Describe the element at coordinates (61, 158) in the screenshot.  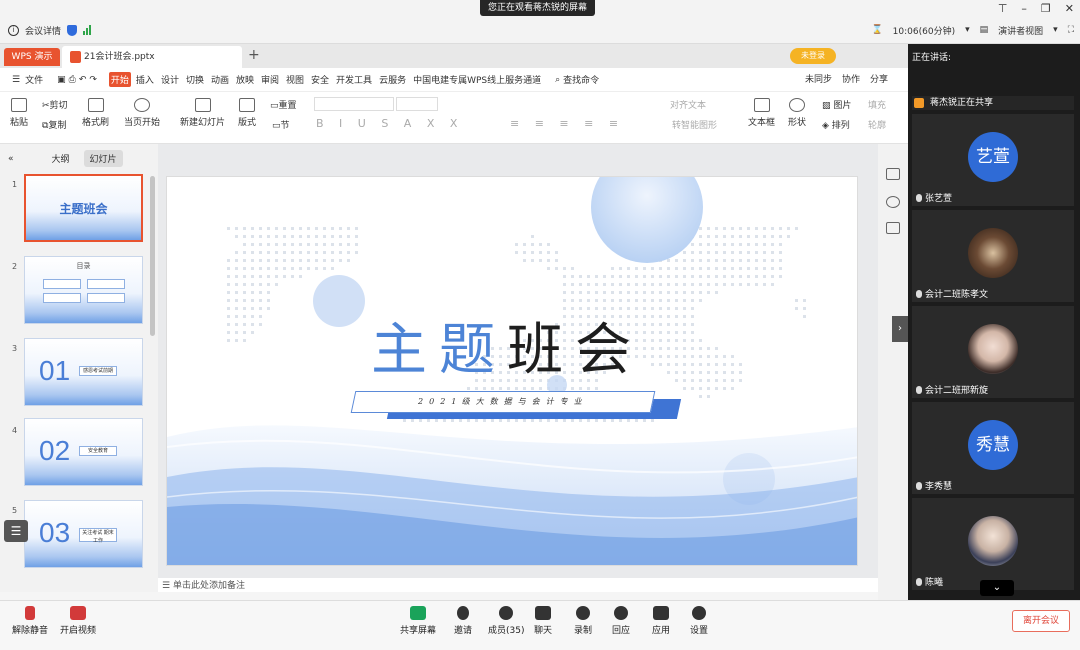
I see `tab-outline: 大纲` at that location.